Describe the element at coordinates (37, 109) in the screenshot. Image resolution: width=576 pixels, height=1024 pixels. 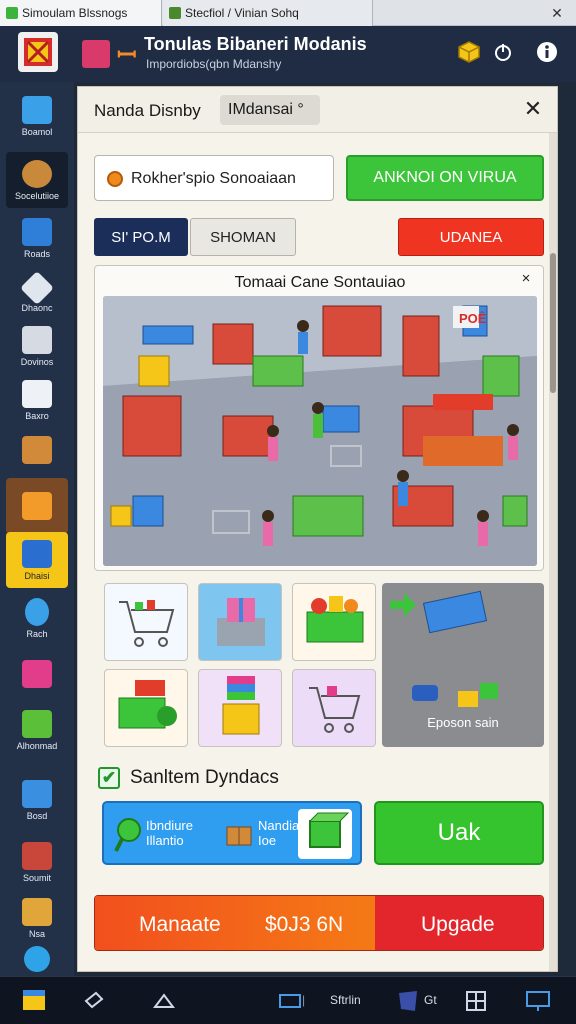
I see `cube-blue-icon` at that location.